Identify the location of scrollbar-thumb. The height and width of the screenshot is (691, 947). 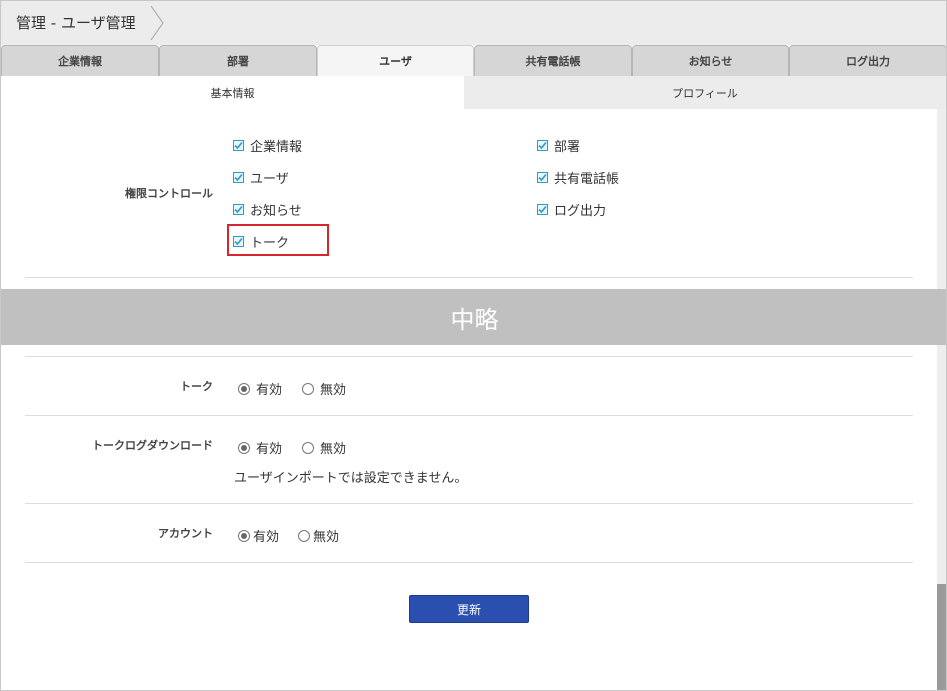
(941, 637).